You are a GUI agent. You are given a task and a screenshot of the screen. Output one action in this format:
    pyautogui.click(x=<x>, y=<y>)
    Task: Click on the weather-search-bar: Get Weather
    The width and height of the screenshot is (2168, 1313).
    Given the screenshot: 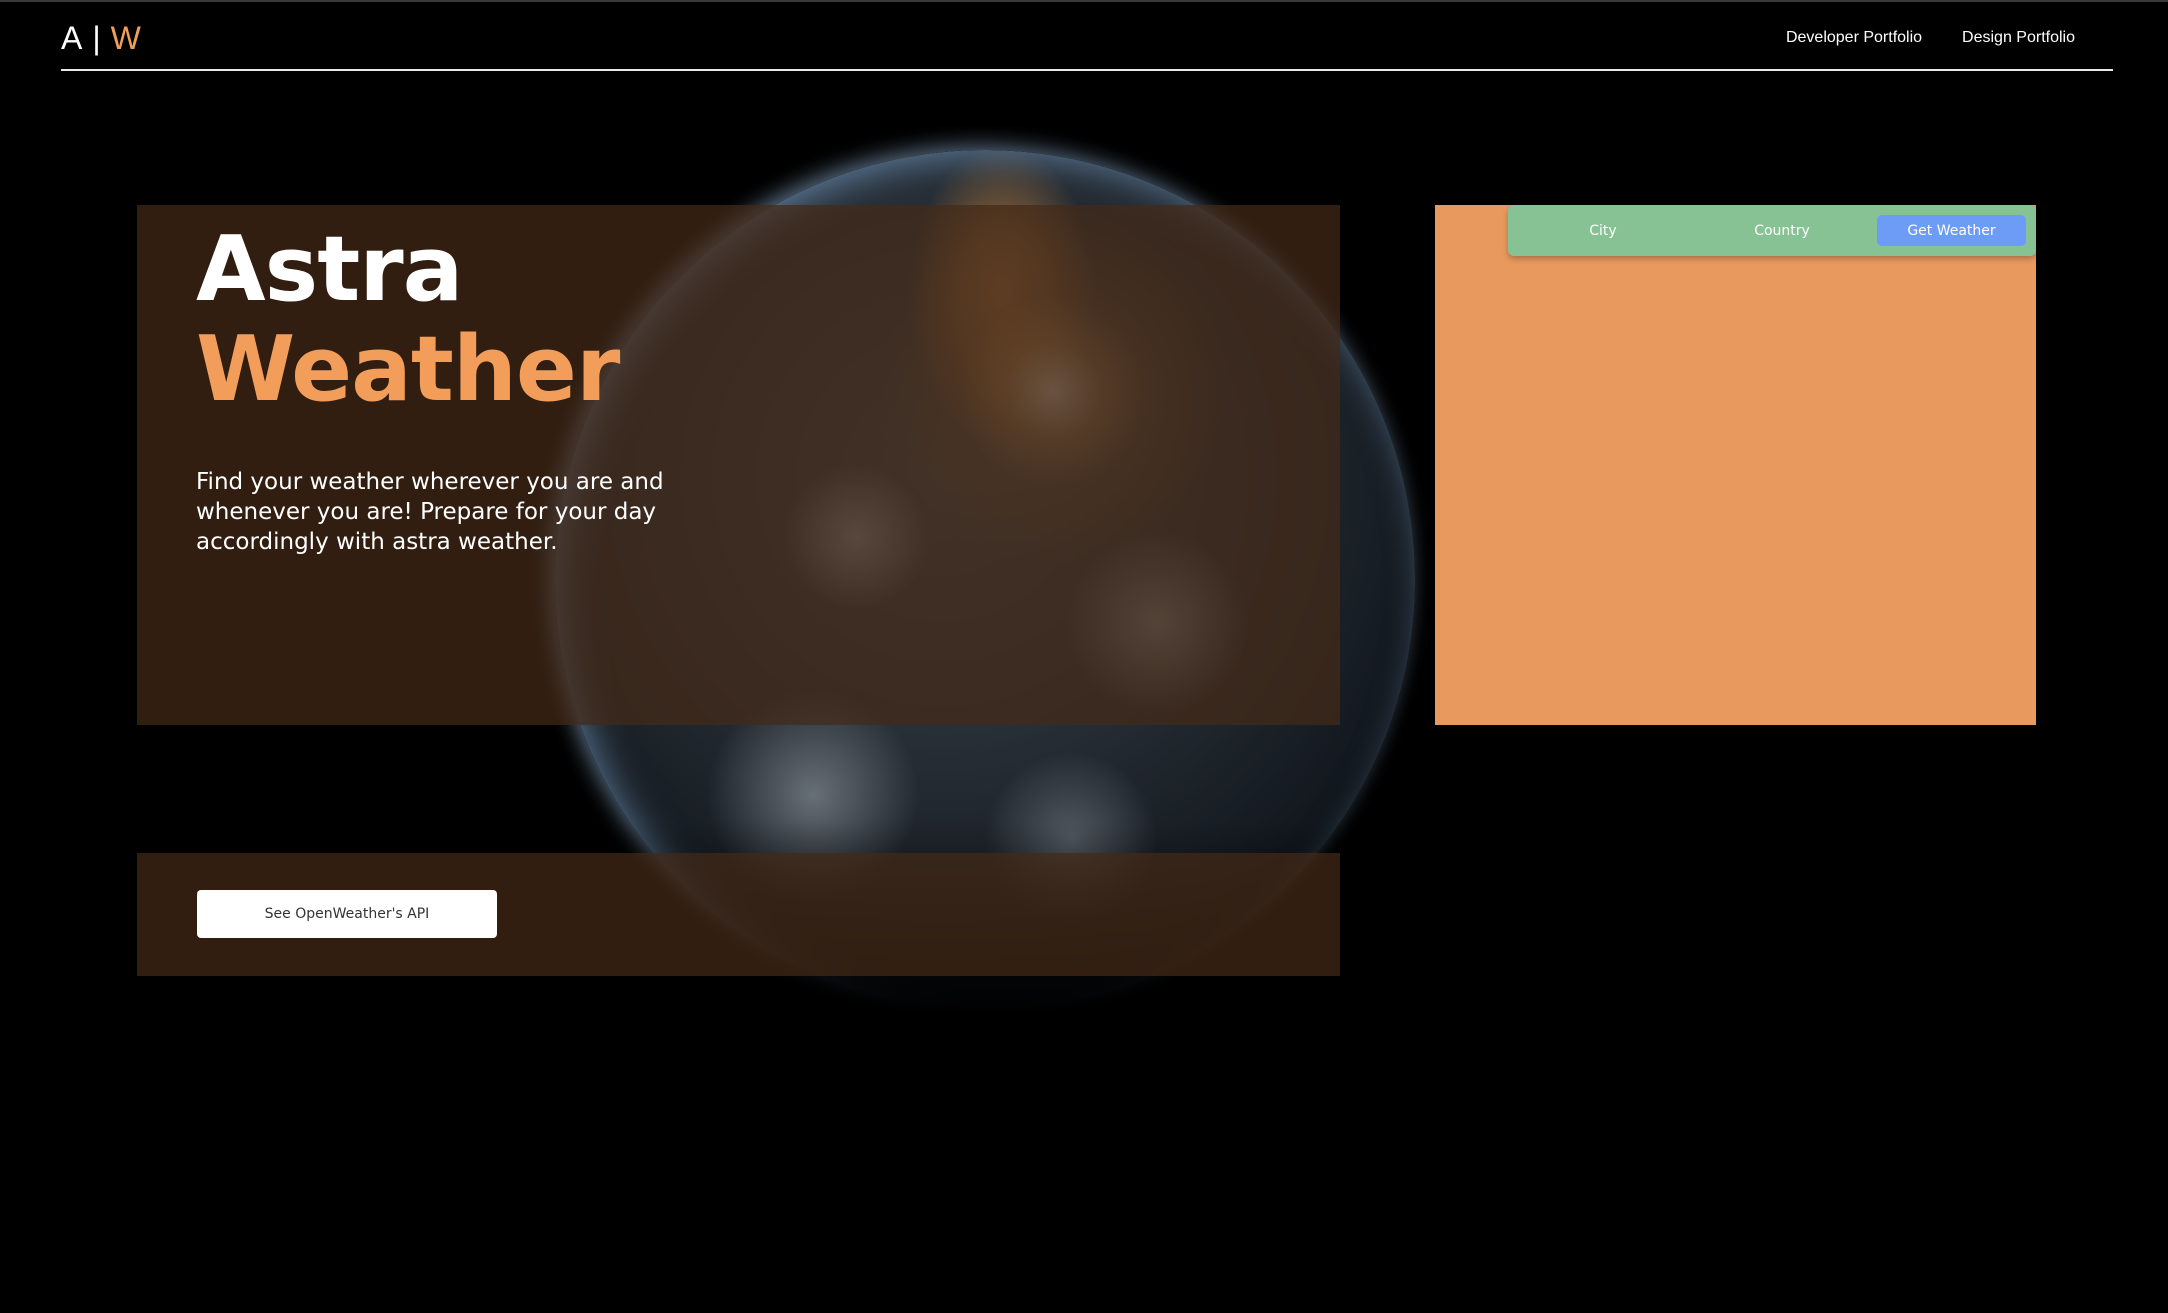 What is the action you would take?
    pyautogui.click(x=1772, y=230)
    